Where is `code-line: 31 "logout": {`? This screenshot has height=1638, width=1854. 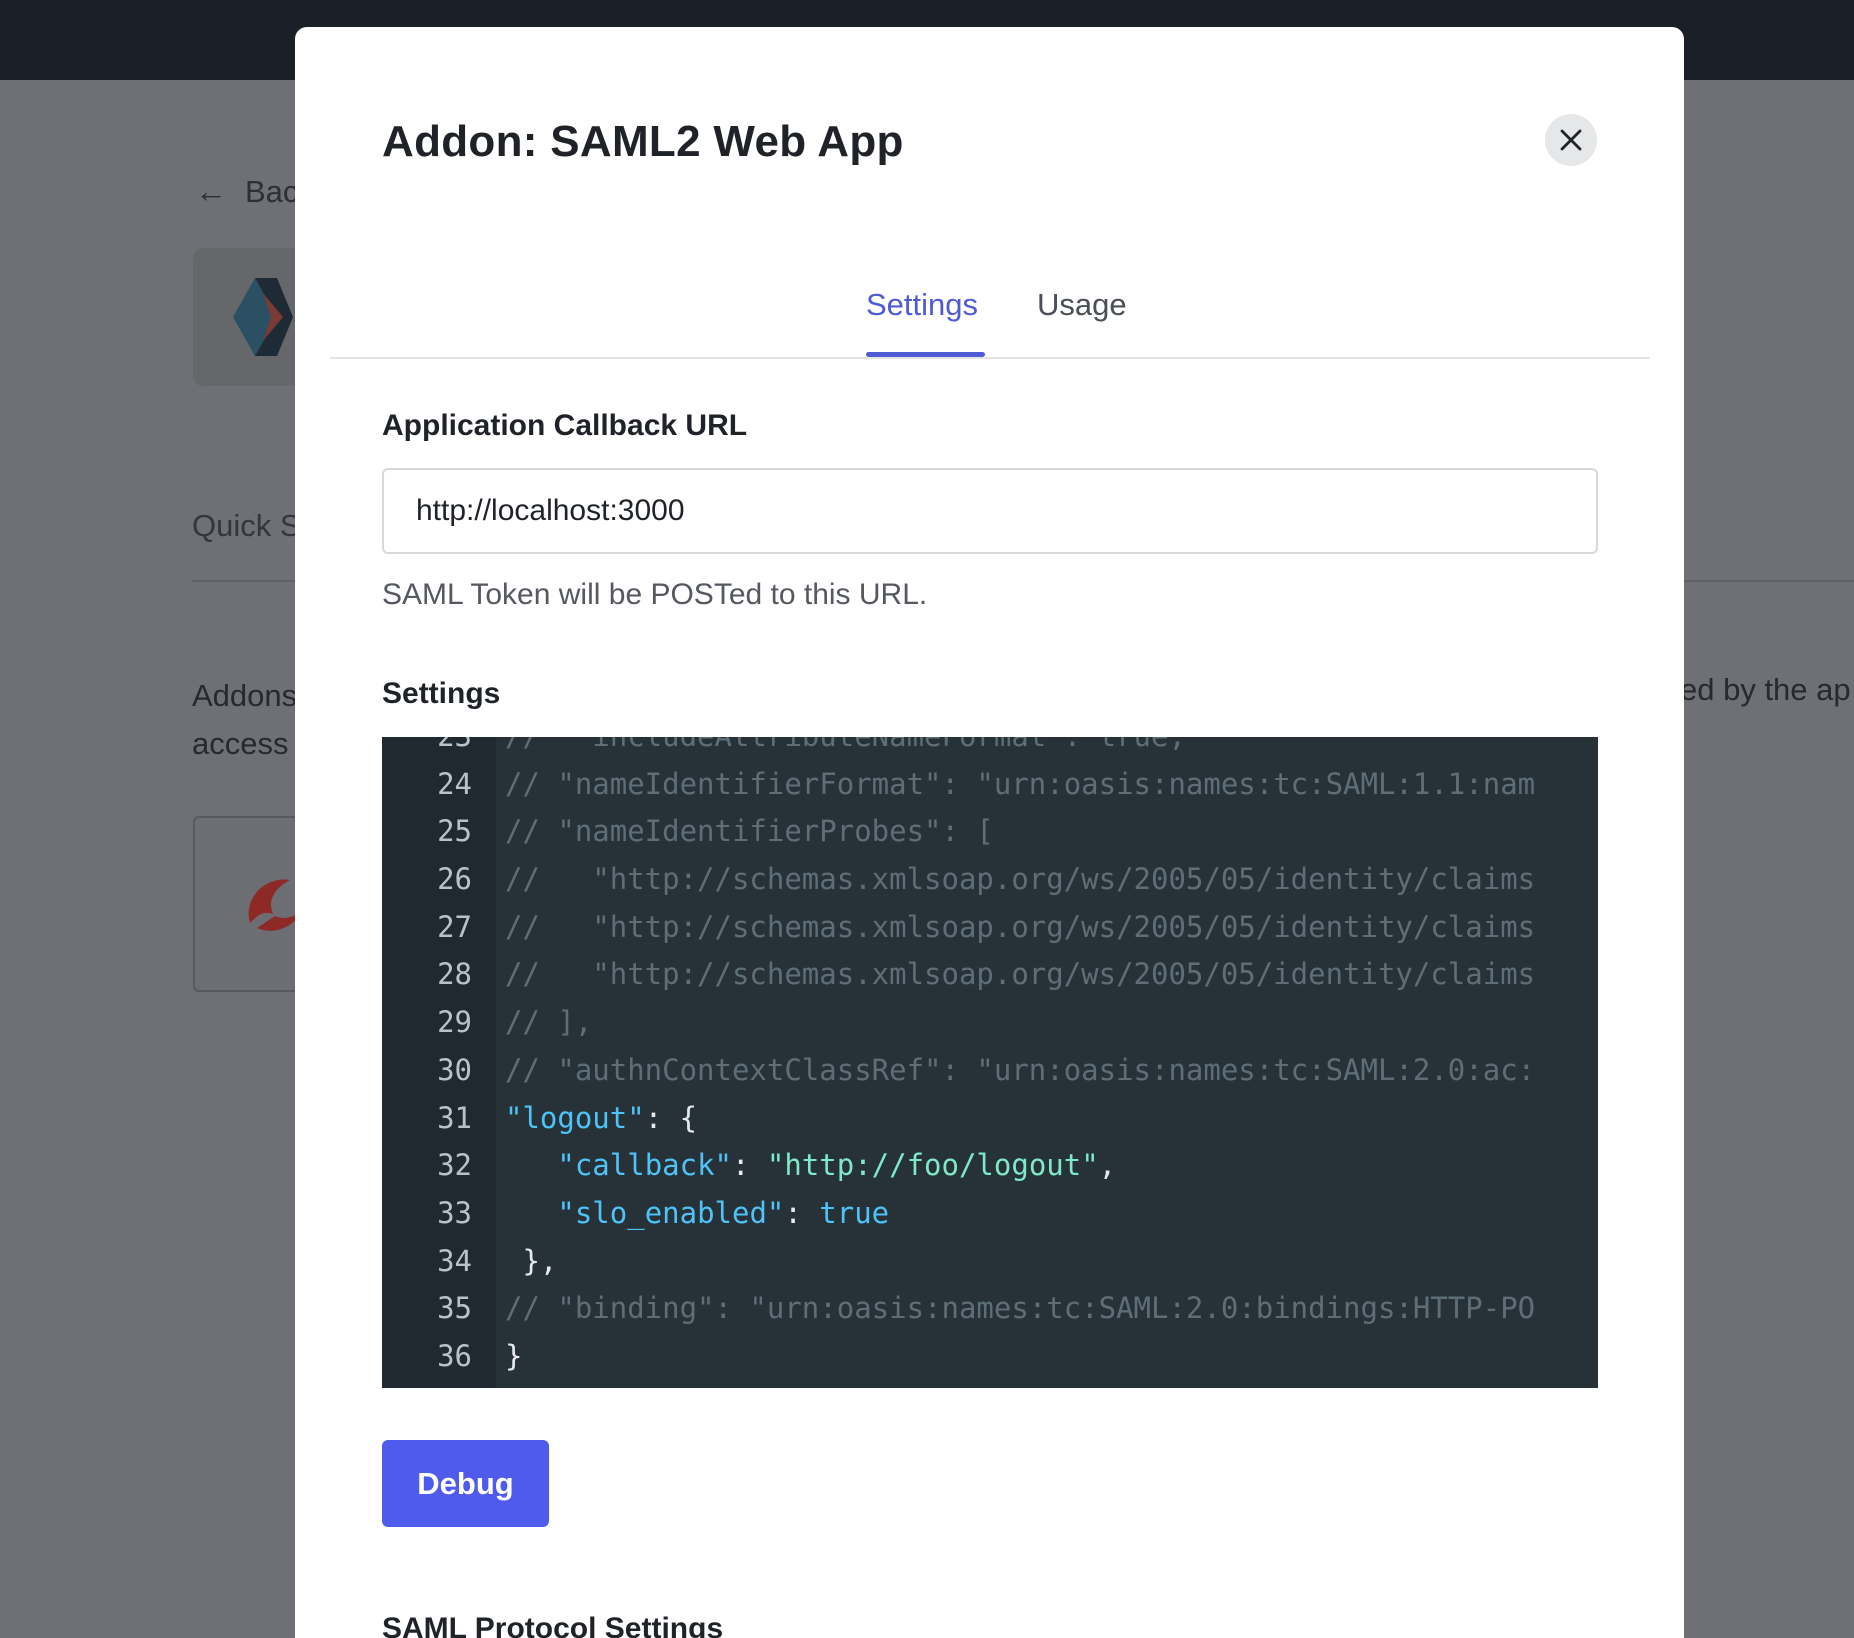 code-line: 31 "logout": { is located at coordinates (539, 1119).